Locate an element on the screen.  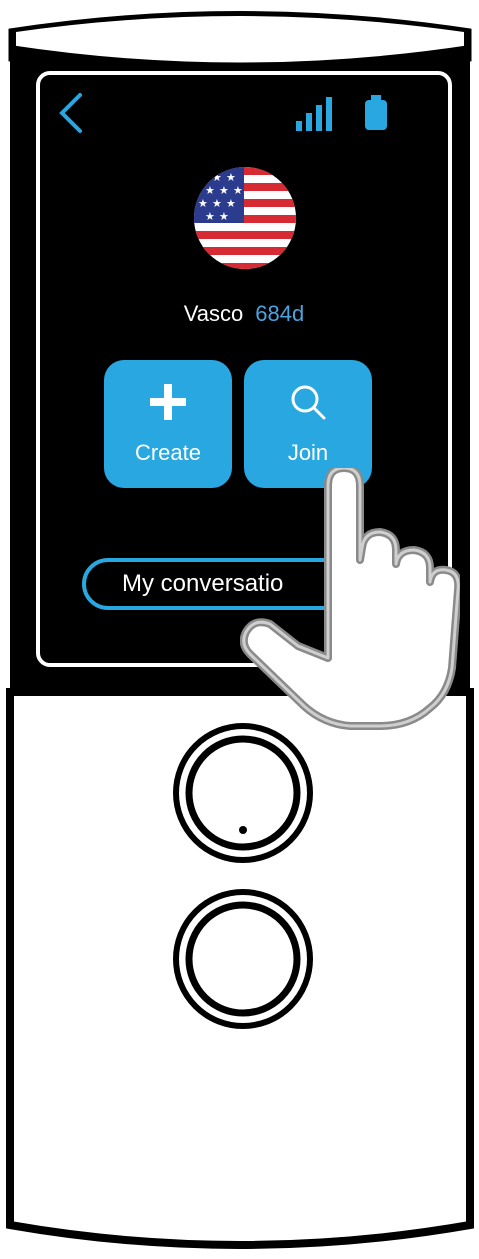
signal-bars-icon is located at coordinates (314, 114).